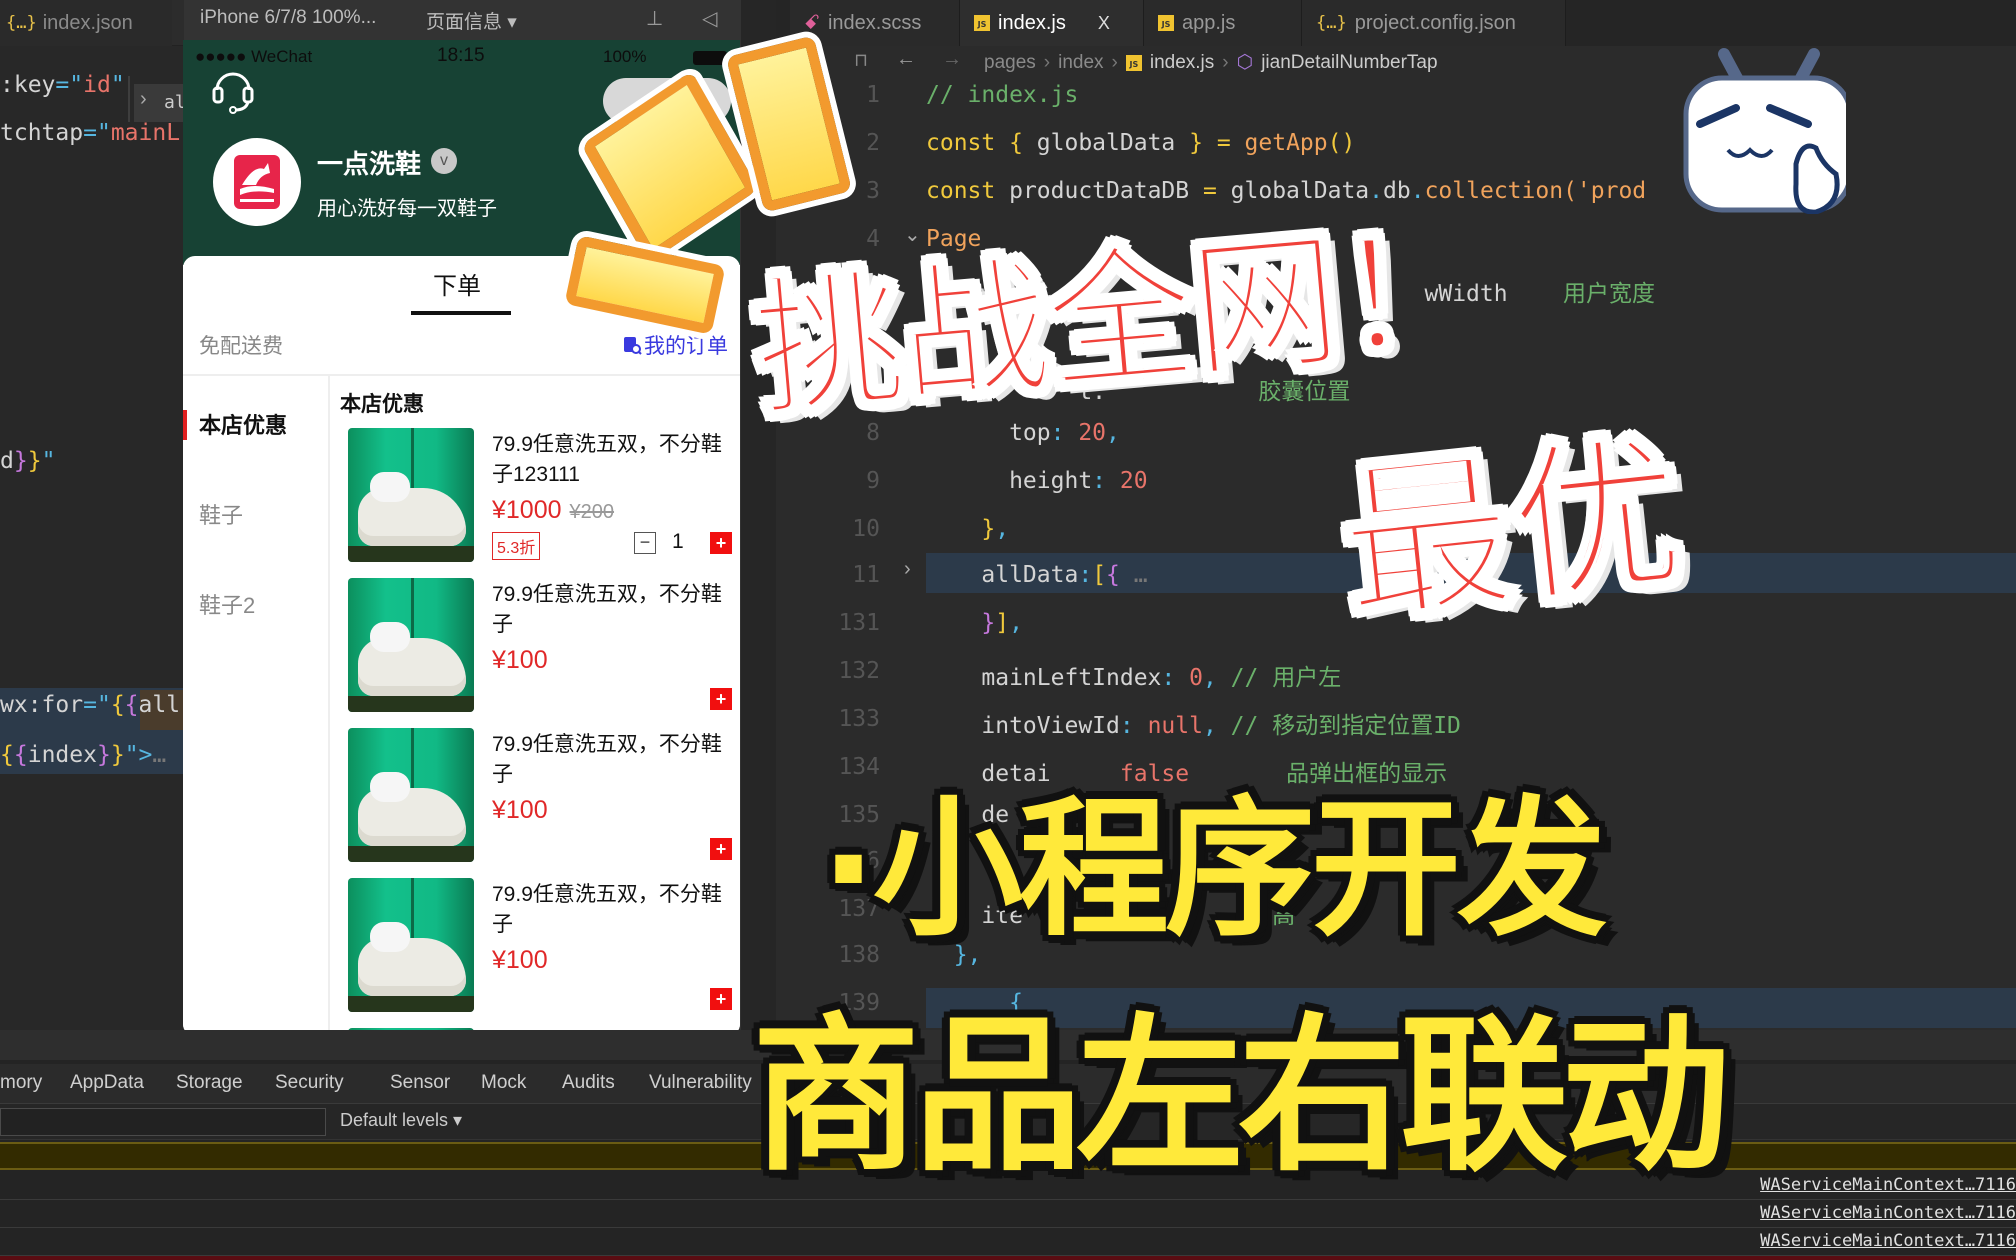 This screenshot has width=2016, height=1260. What do you see at coordinates (471, 20) in the screenshot?
I see `page-info-dropdown: 页面信息 ▾` at bounding box center [471, 20].